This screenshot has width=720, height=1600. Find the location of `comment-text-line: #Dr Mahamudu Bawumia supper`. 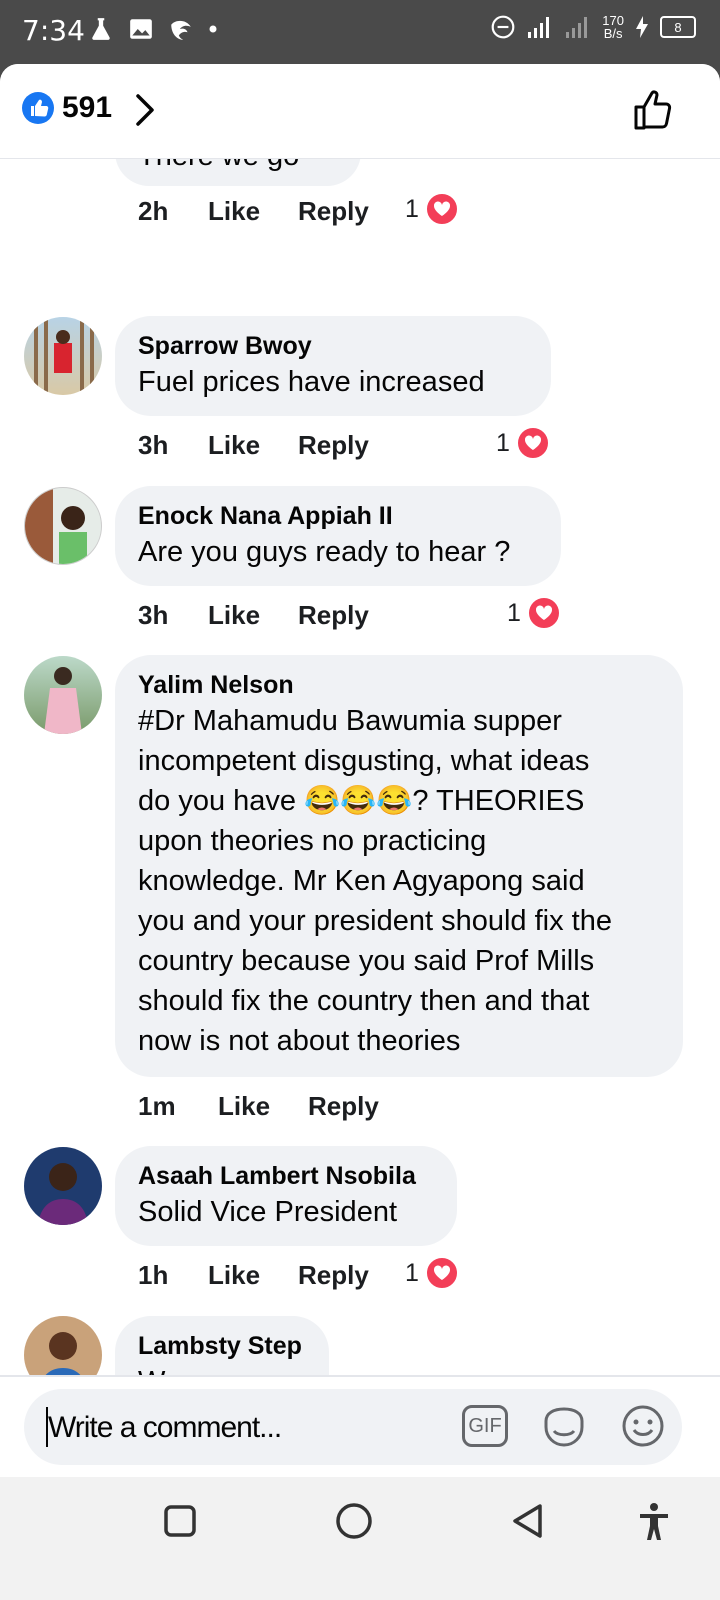

comment-text-line: #Dr Mahamudu Bawumia supper is located at coordinates (350, 721).